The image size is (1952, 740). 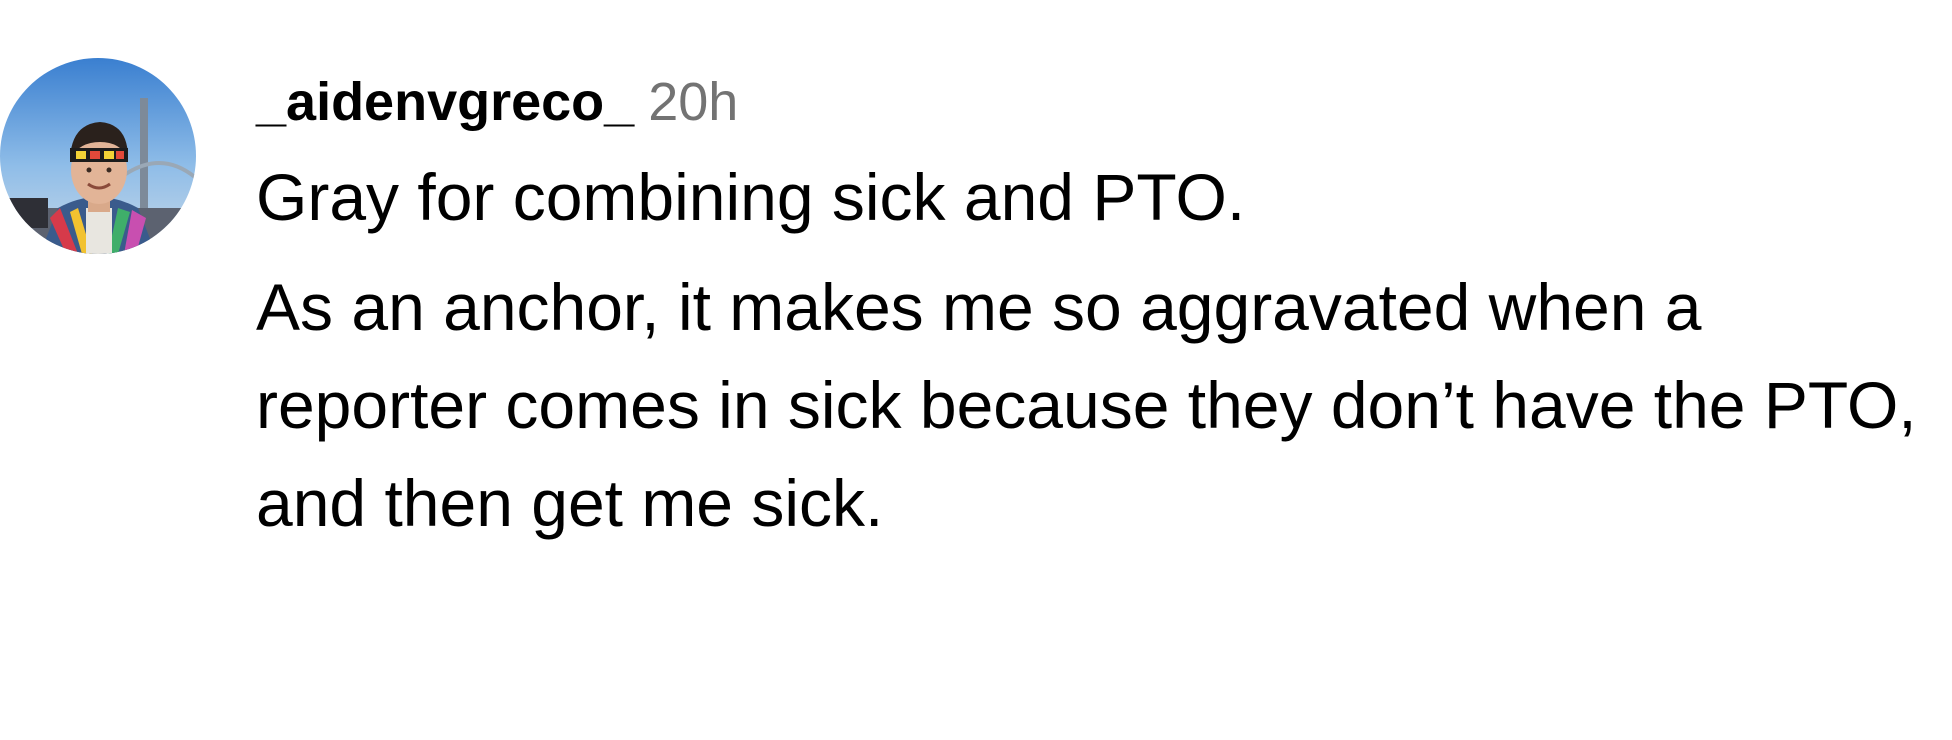 I want to click on comment-header: _aidenvgreco_ 20h, so click(x=1096, y=102).